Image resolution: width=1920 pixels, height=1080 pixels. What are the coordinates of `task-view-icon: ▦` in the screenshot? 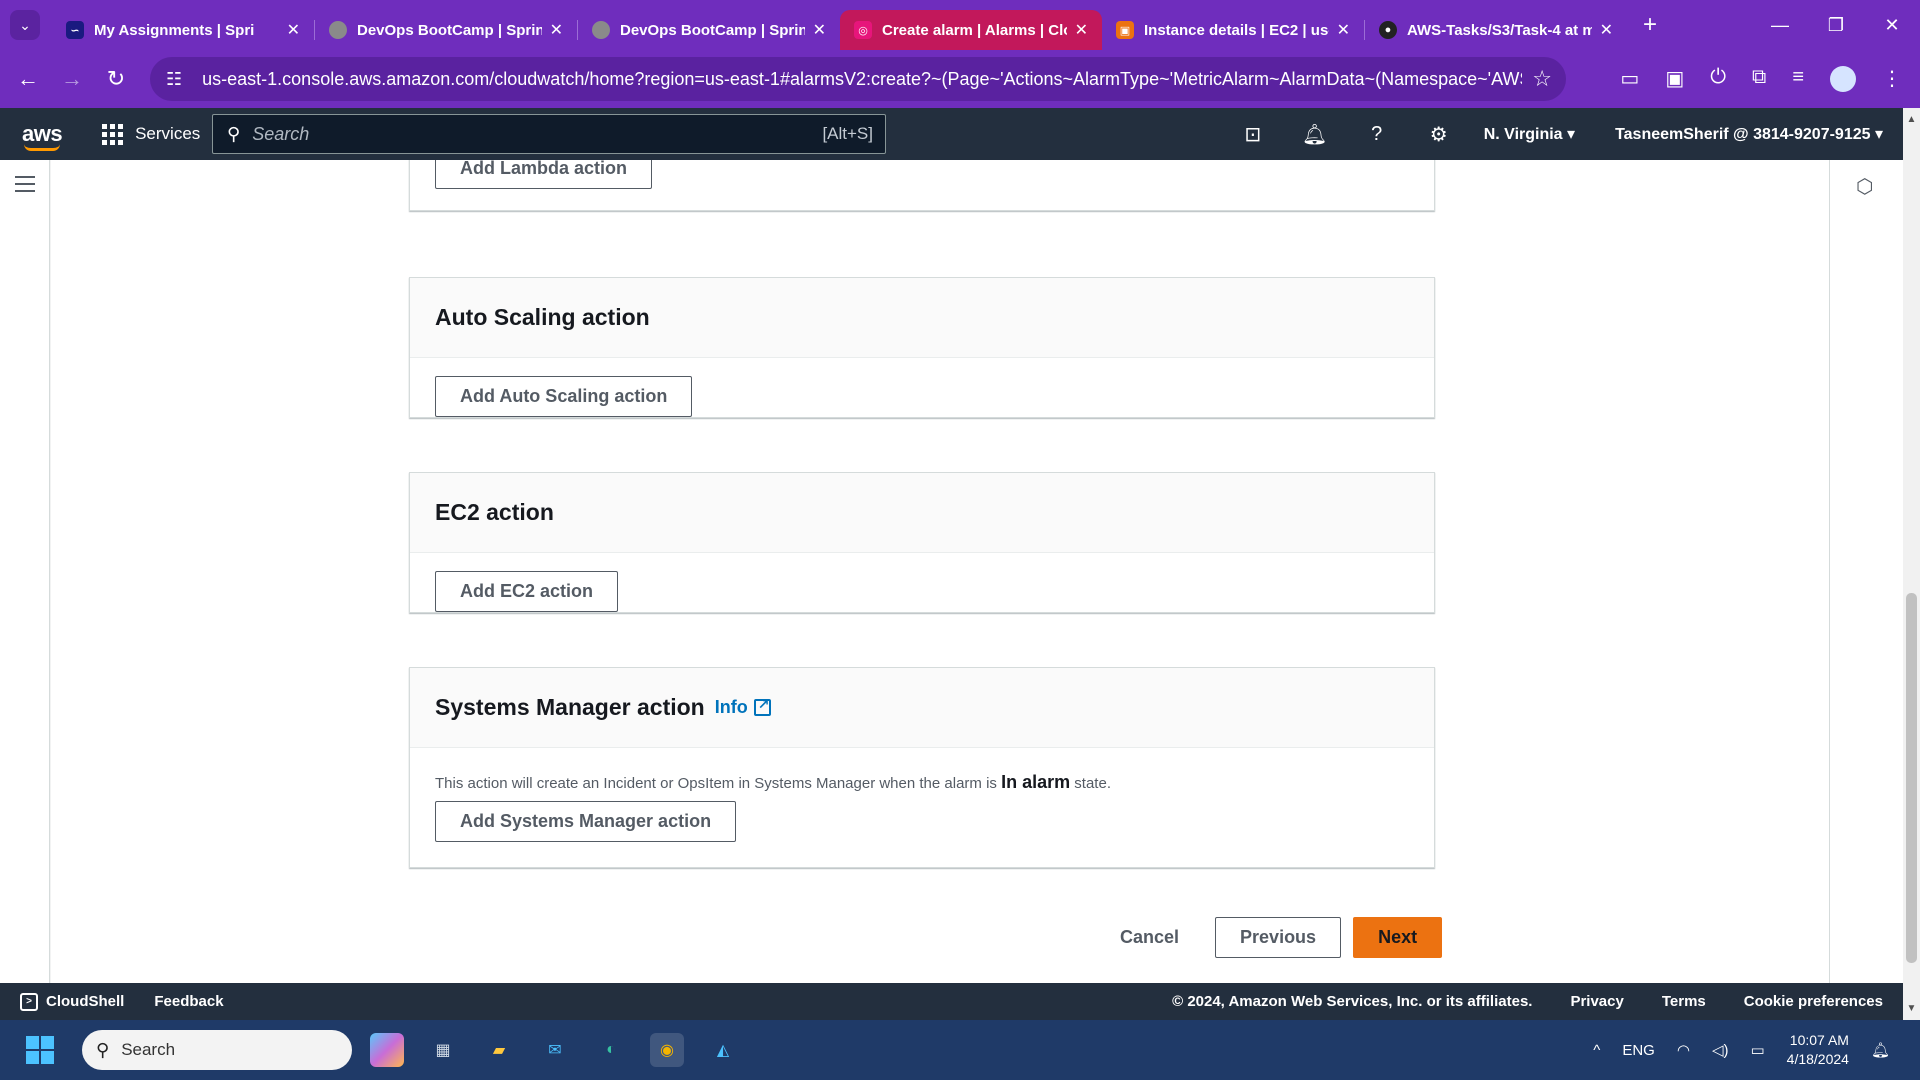 It's located at (443, 1050).